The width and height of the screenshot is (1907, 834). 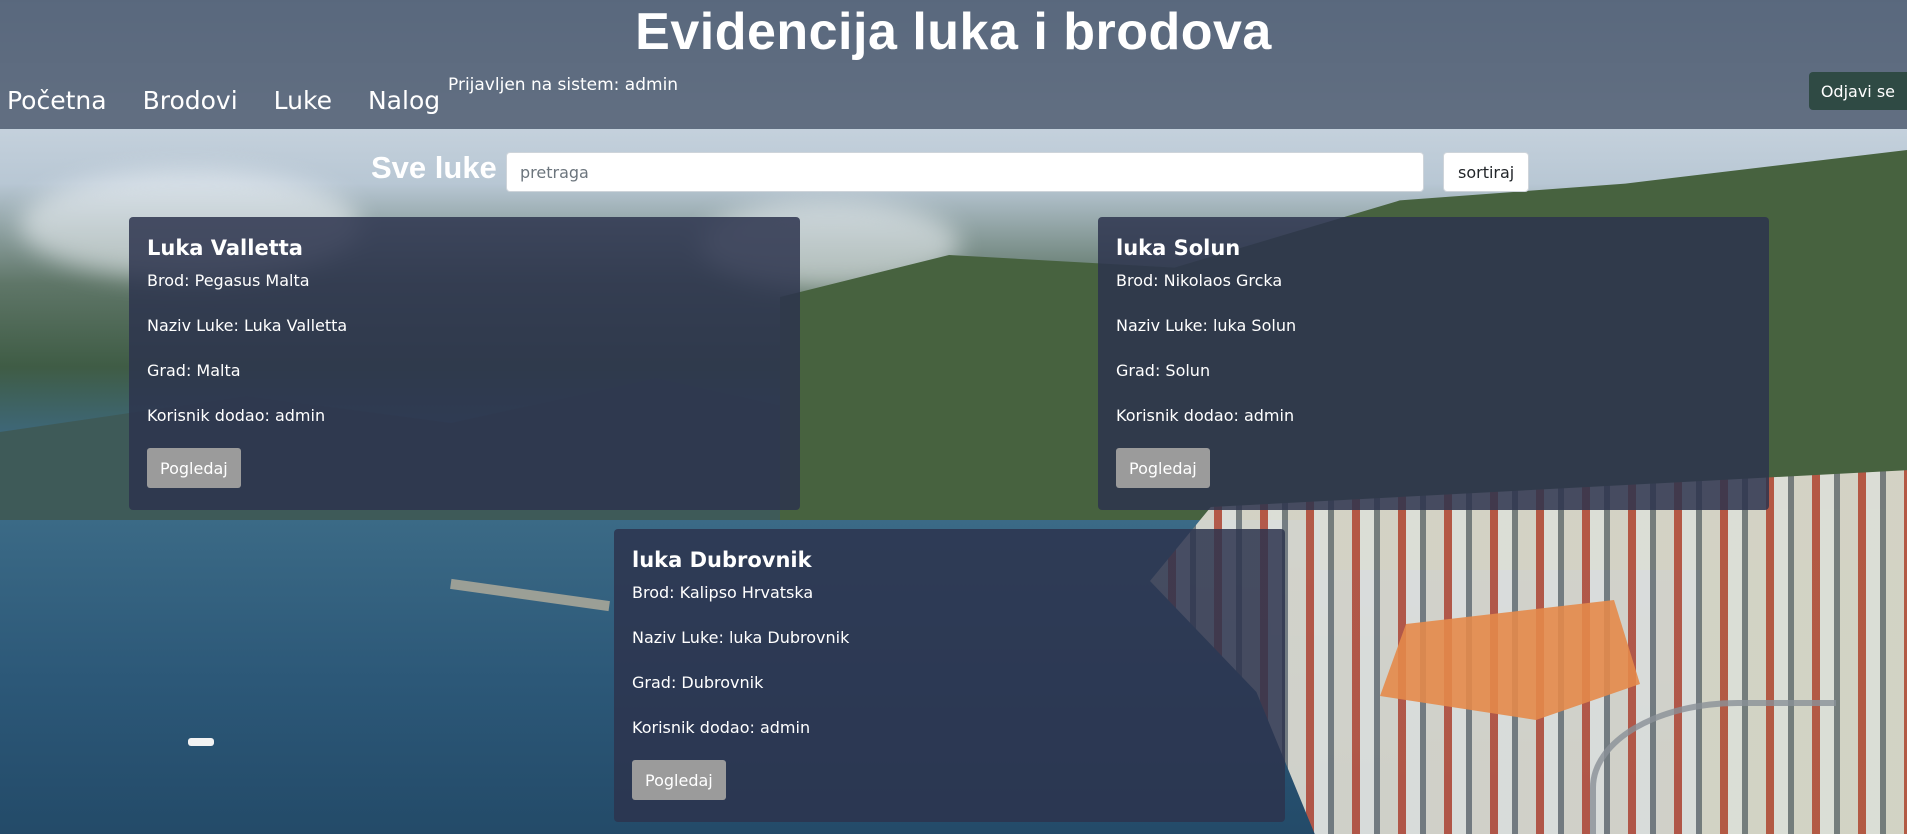 I want to click on nav-link-brodovi: Brodovi, so click(x=190, y=100).